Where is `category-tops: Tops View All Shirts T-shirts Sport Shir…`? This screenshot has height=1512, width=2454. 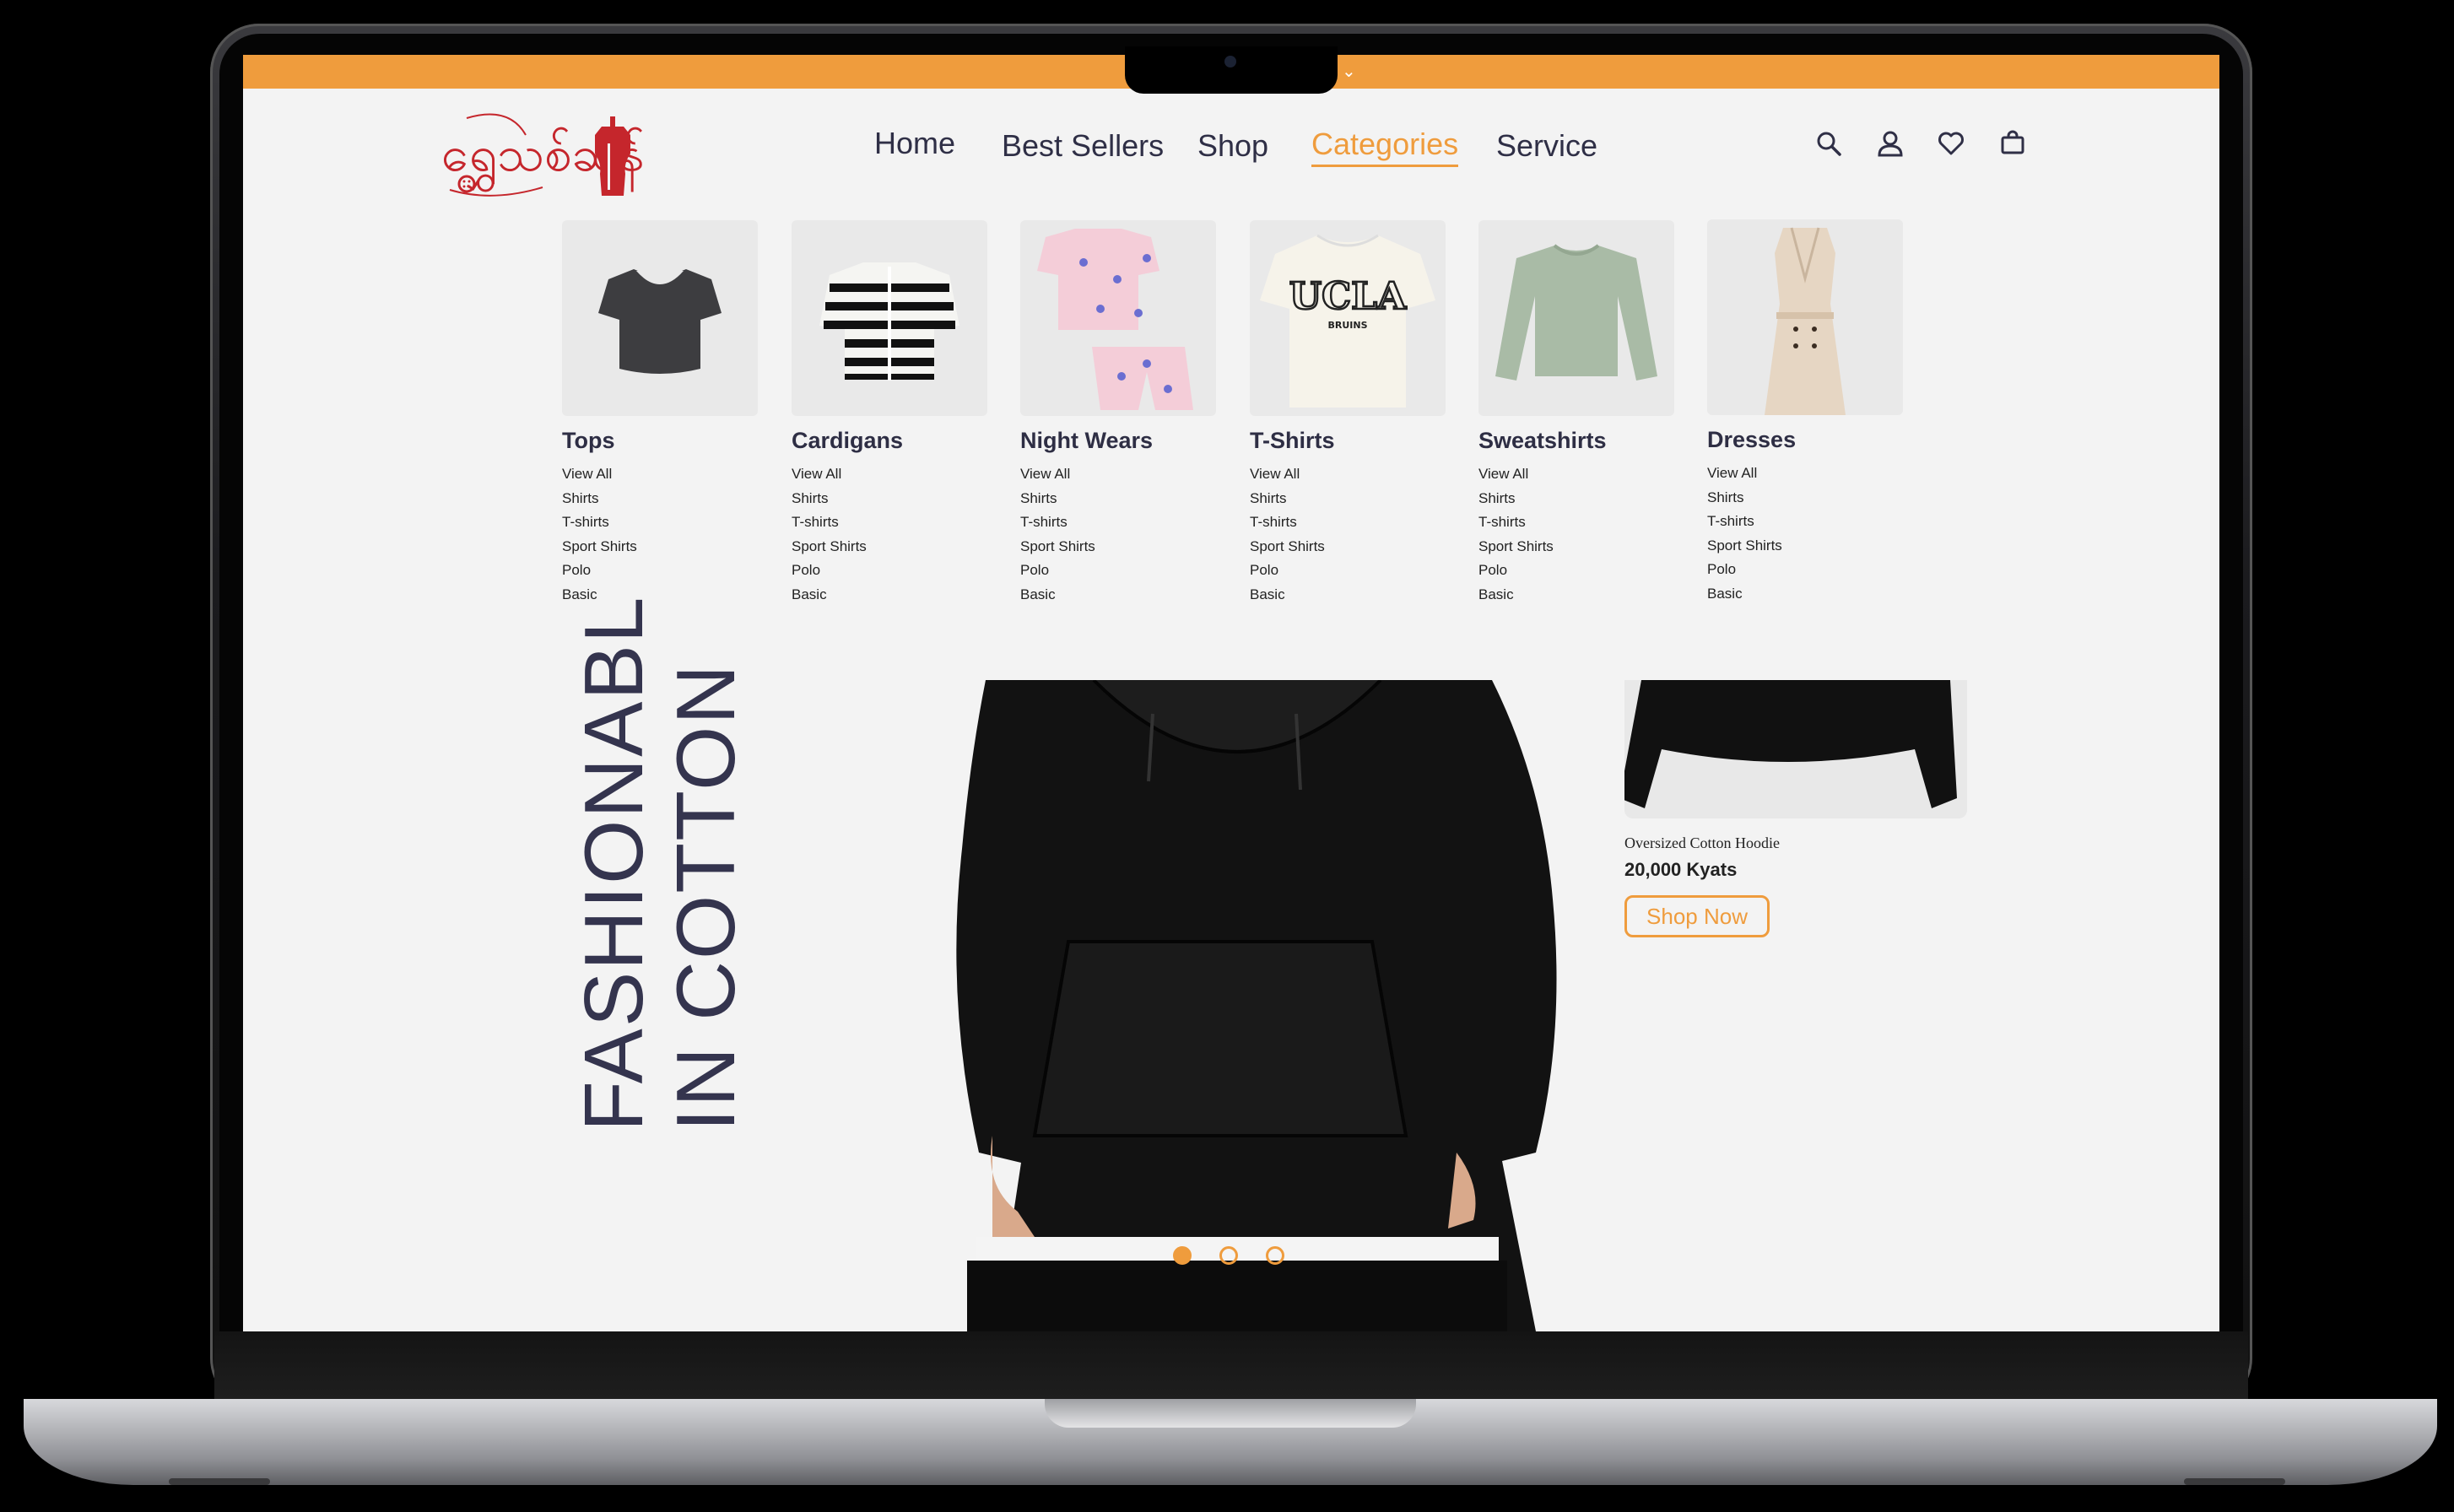
category-tops: Tops View All Shirts T-shirts Sport Shir… is located at coordinates (660, 413).